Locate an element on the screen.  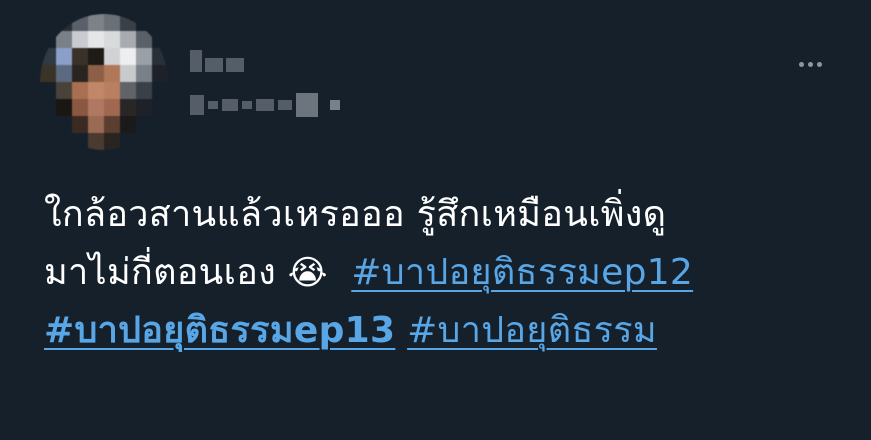
avatar is located at coordinates (104, 82).